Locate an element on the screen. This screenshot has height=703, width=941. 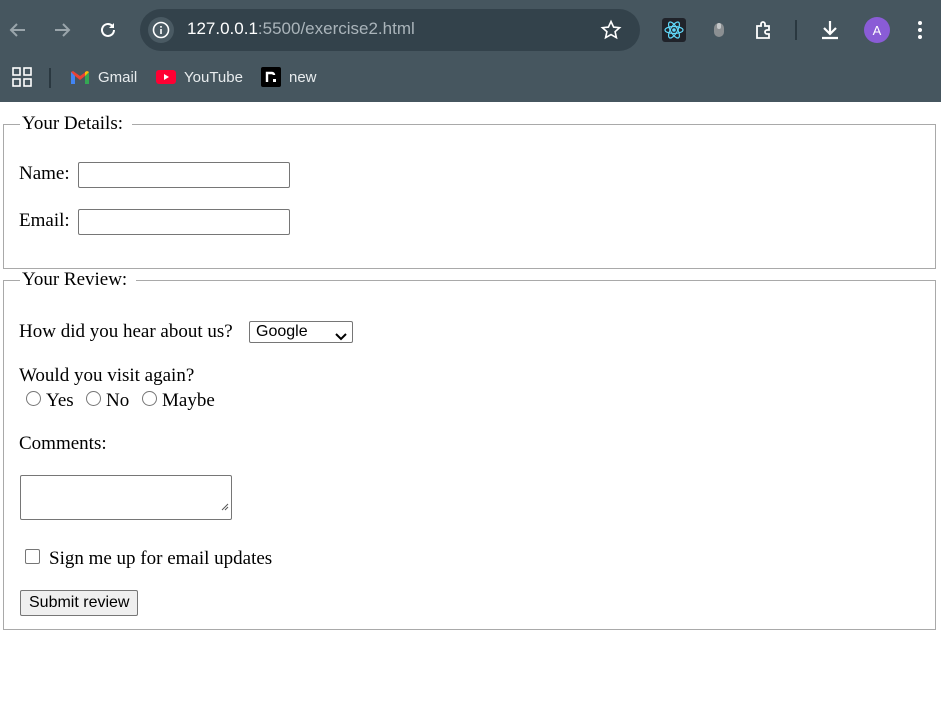
signup-label: Sign me up for email updates is located at coordinates (161, 558).